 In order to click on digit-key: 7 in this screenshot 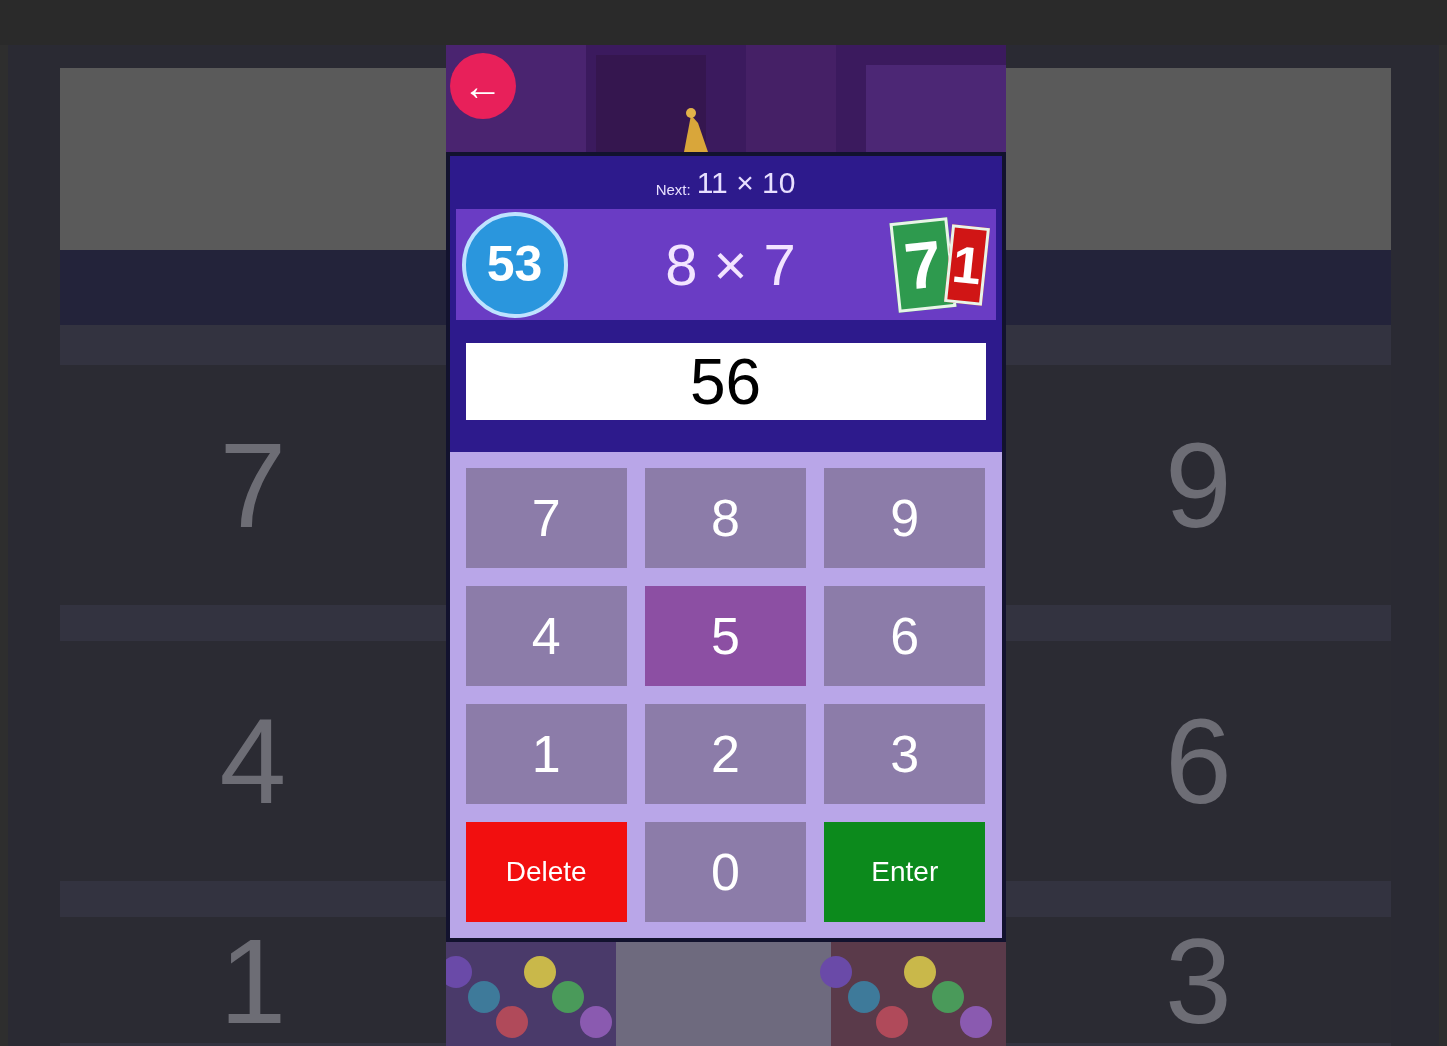, I will do `click(546, 518)`.